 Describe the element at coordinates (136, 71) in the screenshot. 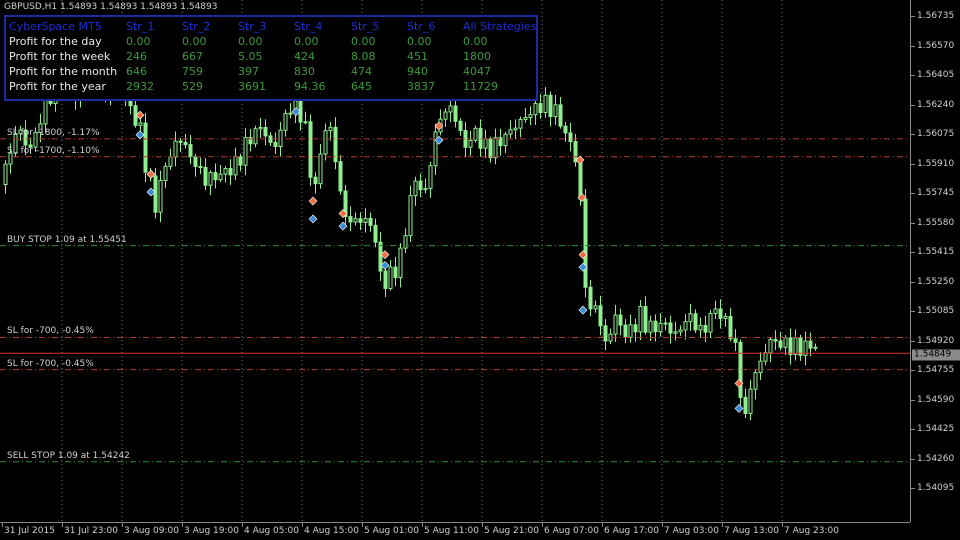

I see `stats-value: 646` at that location.